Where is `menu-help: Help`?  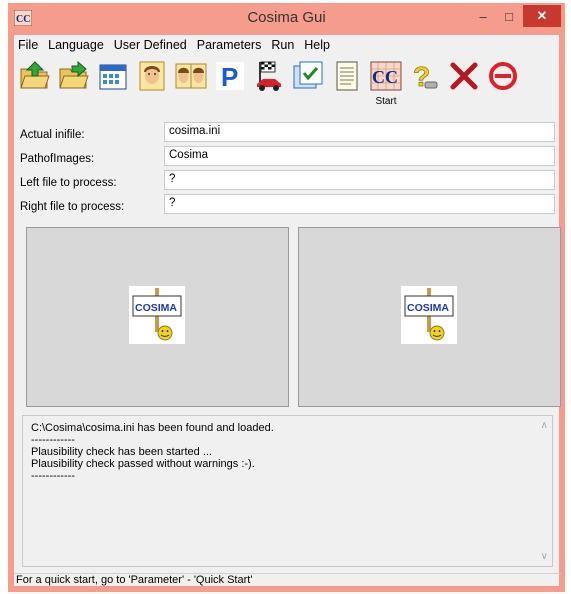
menu-help: Help is located at coordinates (318, 45).